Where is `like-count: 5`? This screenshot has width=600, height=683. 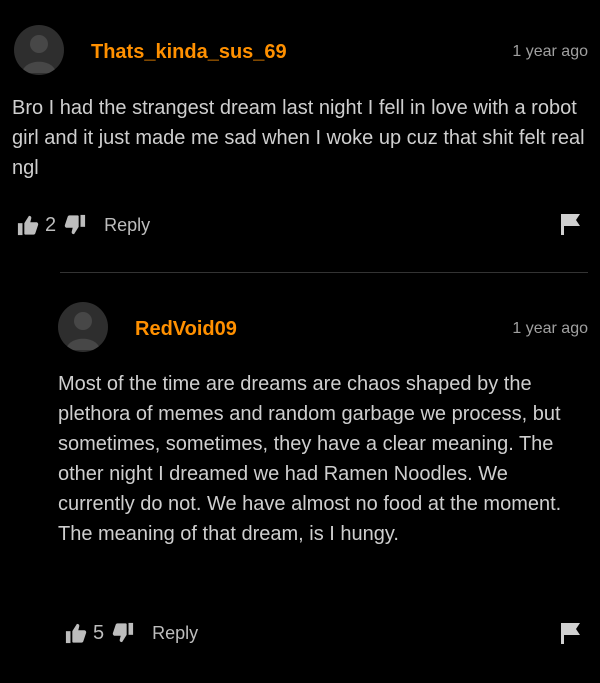
like-count: 5 is located at coordinates (99, 632).